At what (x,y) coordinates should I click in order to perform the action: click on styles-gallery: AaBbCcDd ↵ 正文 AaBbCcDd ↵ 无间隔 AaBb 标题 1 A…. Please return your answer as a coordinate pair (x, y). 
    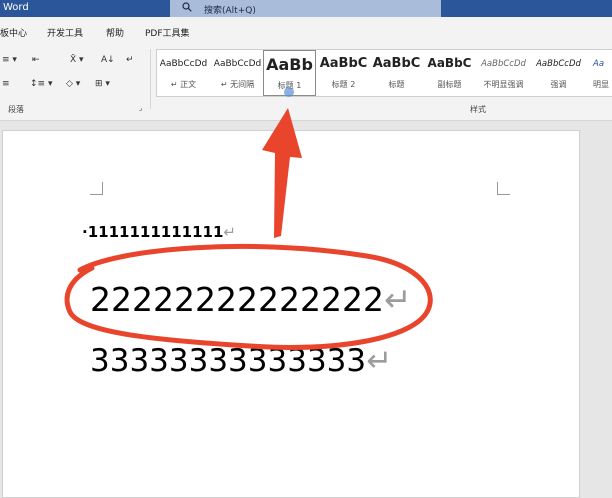
    Looking at the image, I should click on (384, 73).